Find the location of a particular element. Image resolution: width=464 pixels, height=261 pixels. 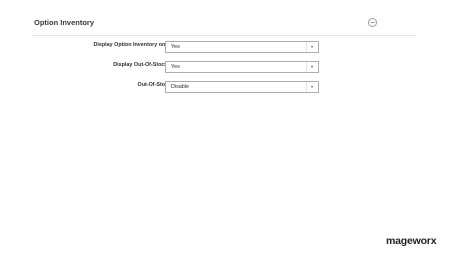

select-value: Disable is located at coordinates (180, 87).